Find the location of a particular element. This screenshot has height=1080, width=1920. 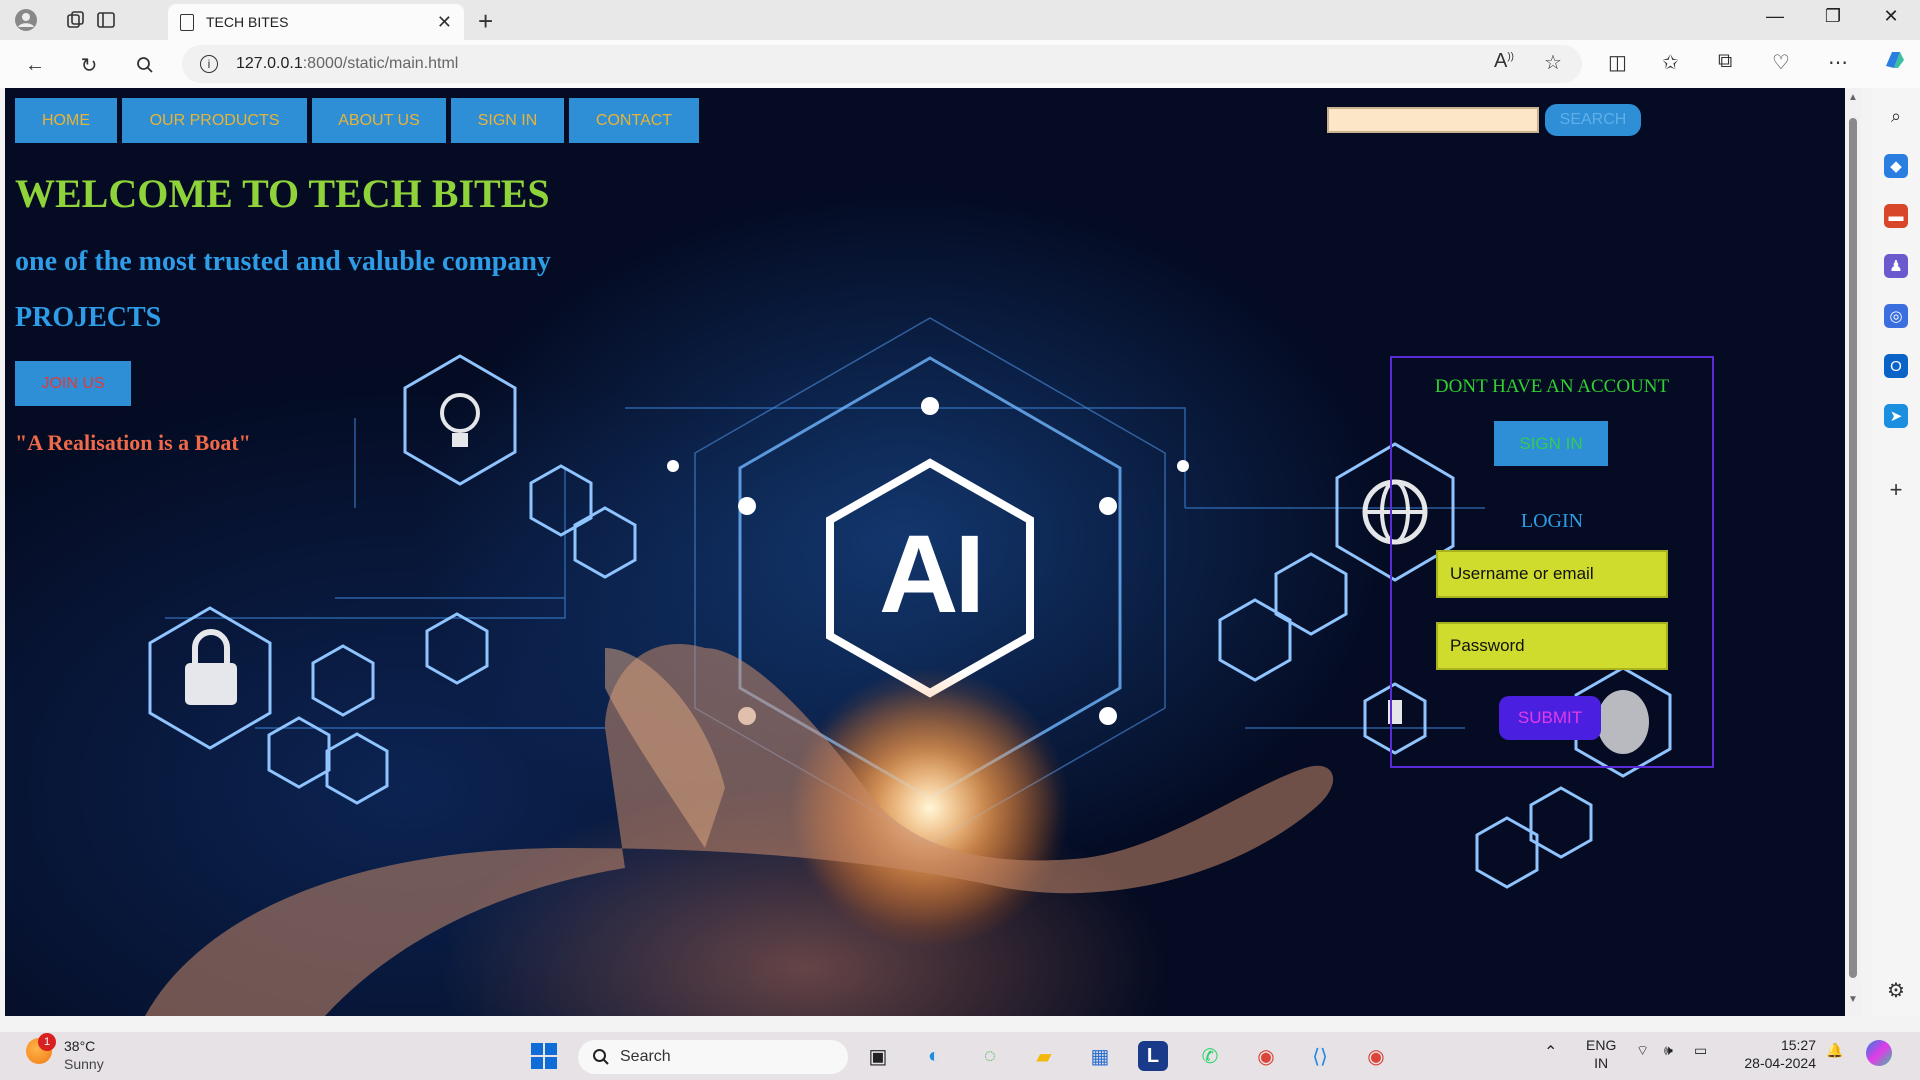

m365-icon: ◎ is located at coordinates (1896, 316).